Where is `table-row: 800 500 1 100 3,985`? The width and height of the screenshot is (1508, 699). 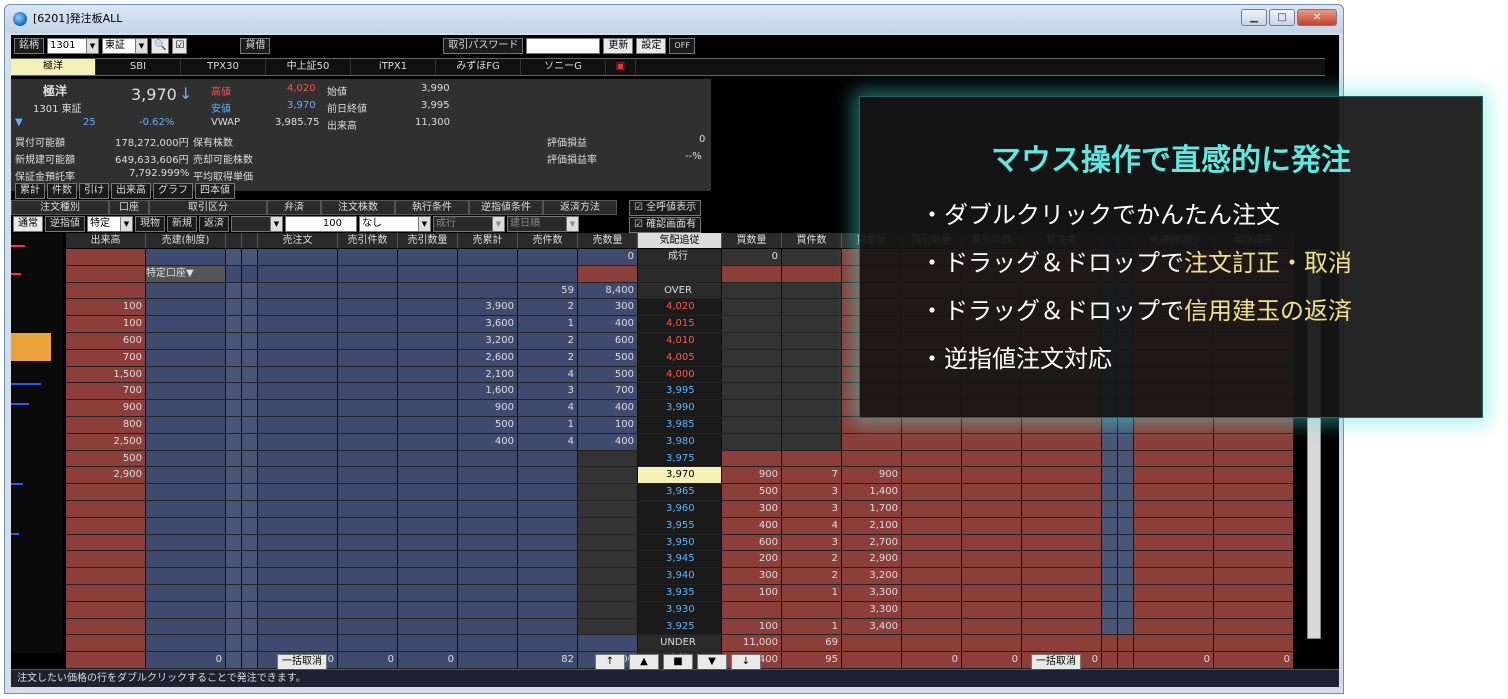 table-row: 800 500 1 100 3,985 is located at coordinates (680, 425).